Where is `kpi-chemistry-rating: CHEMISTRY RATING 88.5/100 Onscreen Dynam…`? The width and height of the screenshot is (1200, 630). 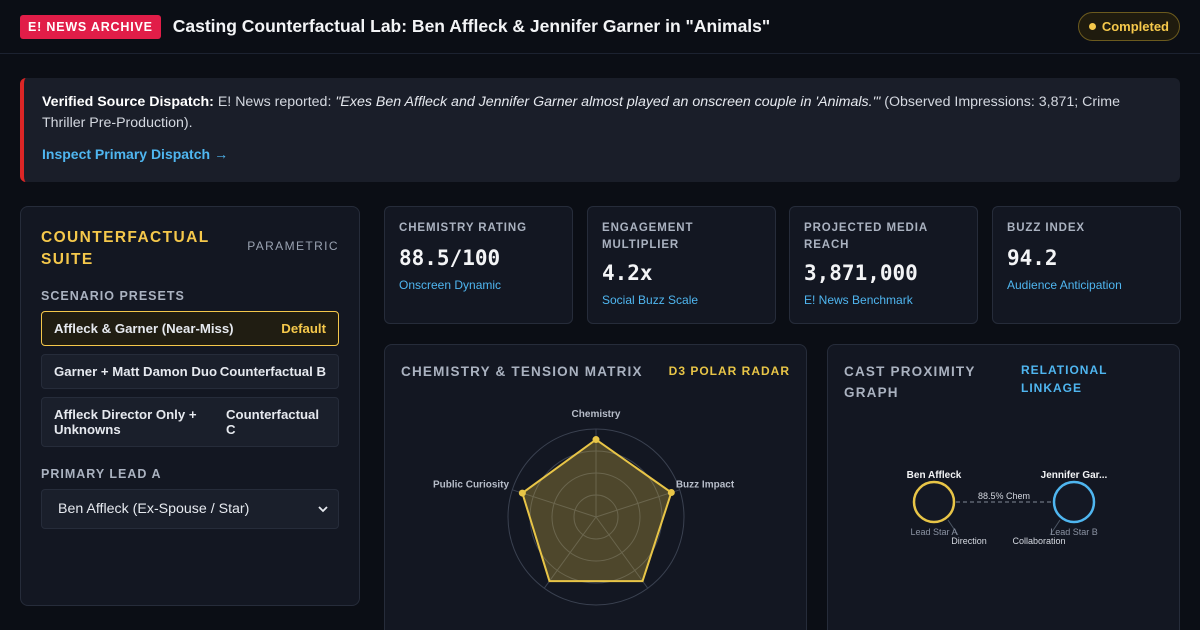
kpi-chemistry-rating: CHEMISTRY RATING 88.5/100 Onscreen Dynam… is located at coordinates (478, 265).